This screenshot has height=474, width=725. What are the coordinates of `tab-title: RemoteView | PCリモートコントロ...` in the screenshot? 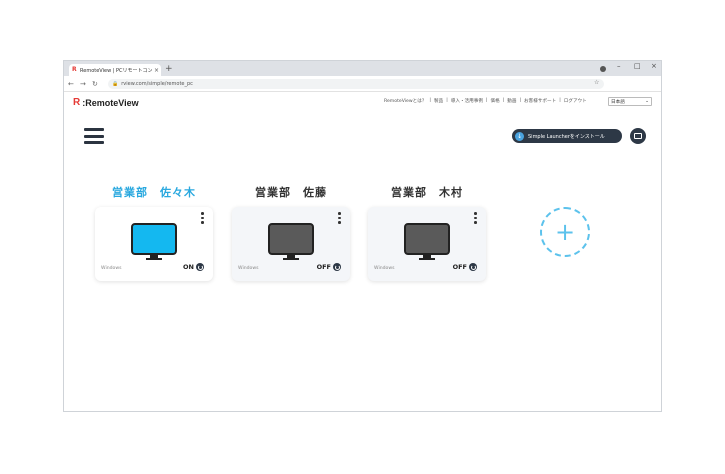 It's located at (116, 70).